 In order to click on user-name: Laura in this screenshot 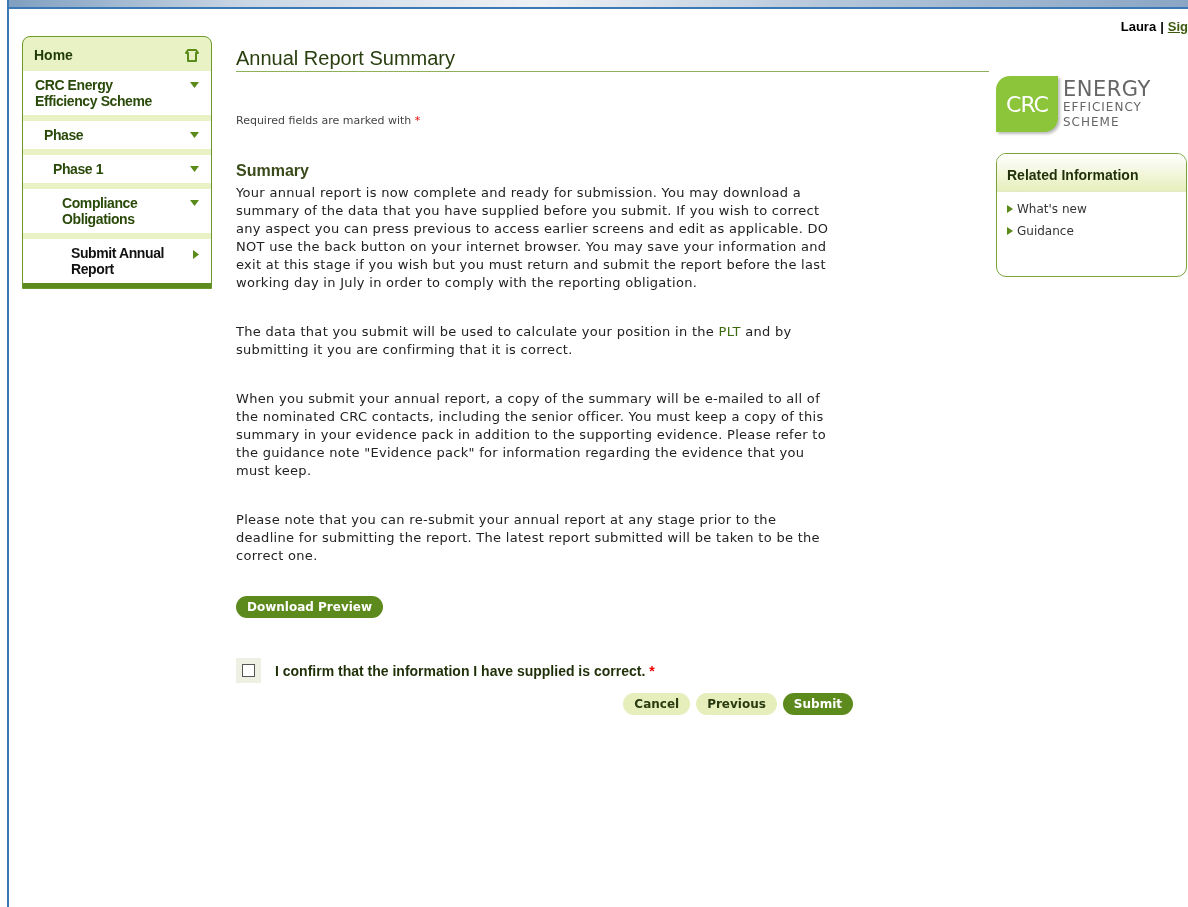, I will do `click(1138, 27)`.